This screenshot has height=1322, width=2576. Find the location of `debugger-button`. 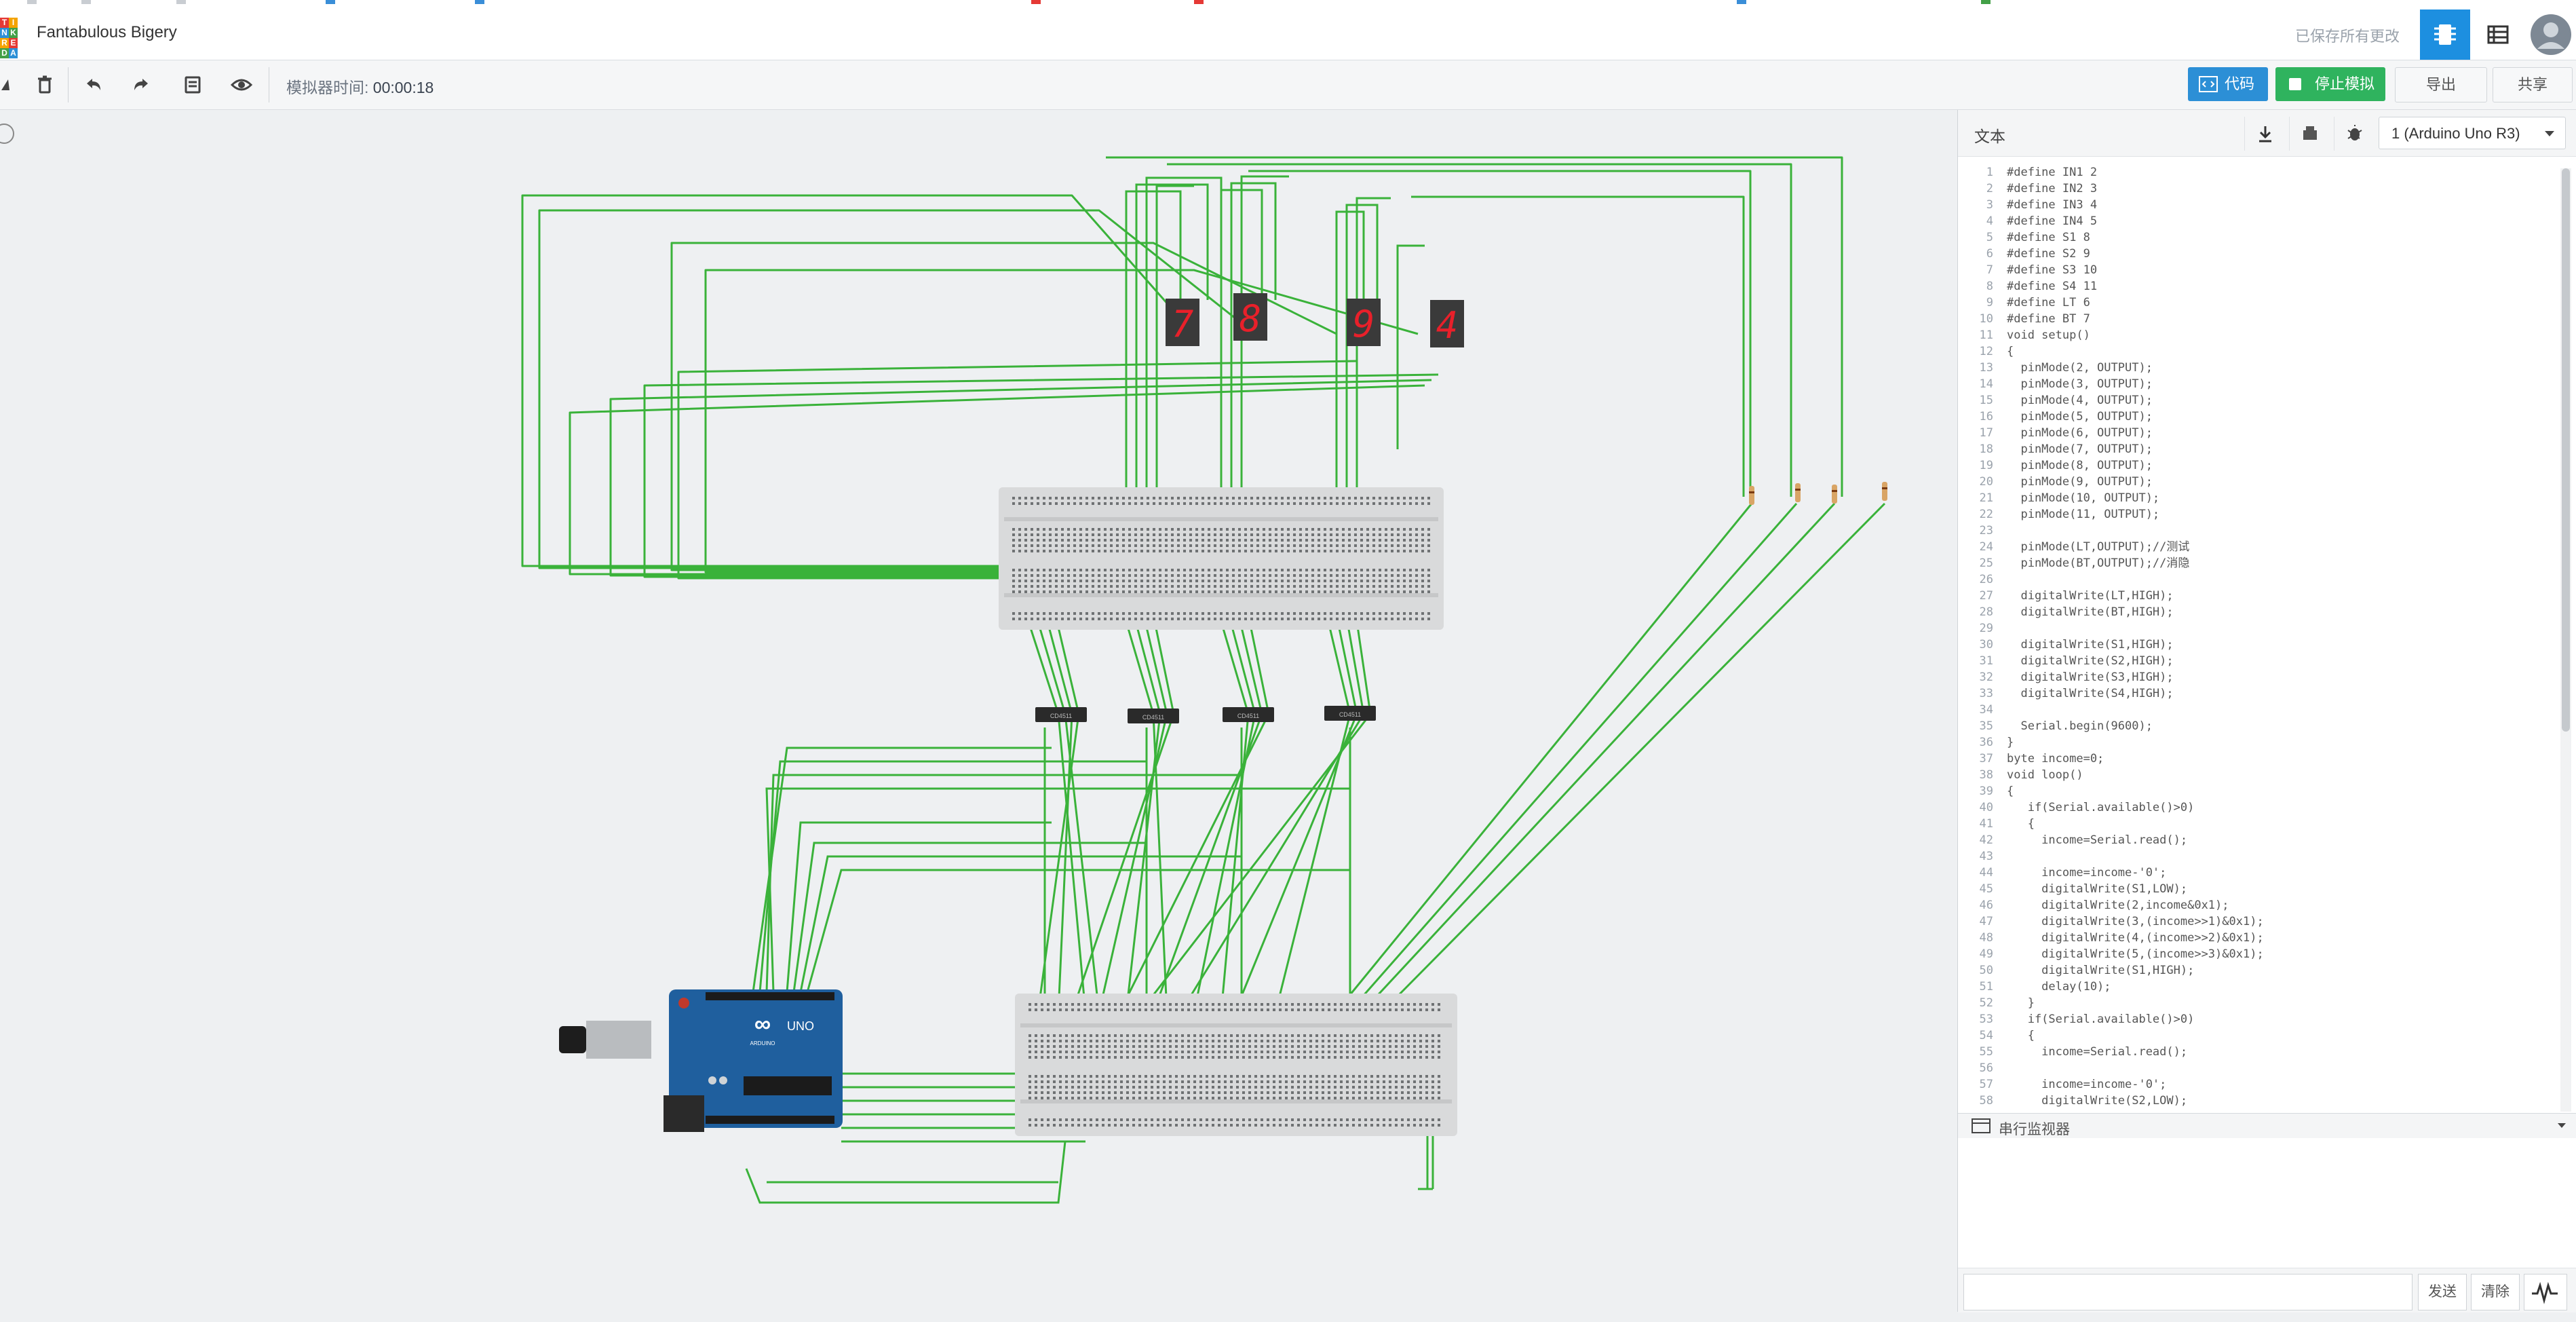

debugger-button is located at coordinates (2354, 134).